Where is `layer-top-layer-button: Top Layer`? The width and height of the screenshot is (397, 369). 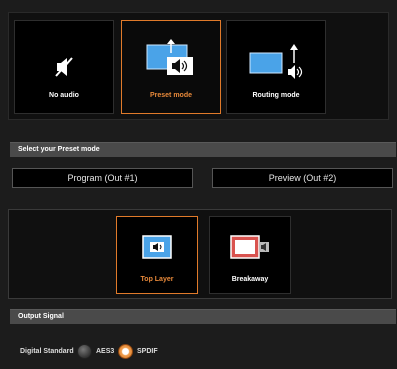 layer-top-layer-button: Top Layer is located at coordinates (157, 255).